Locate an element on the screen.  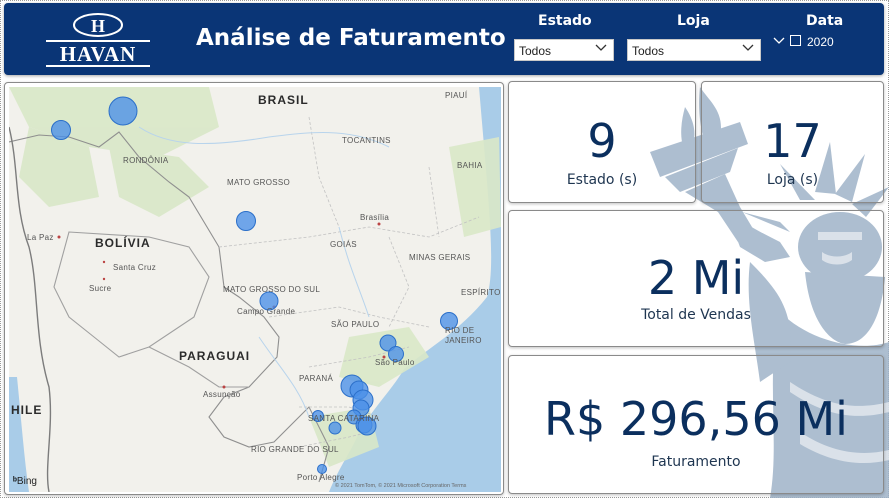
map-label-mato-grosso: MATO GROSSO is located at coordinates (259, 182).